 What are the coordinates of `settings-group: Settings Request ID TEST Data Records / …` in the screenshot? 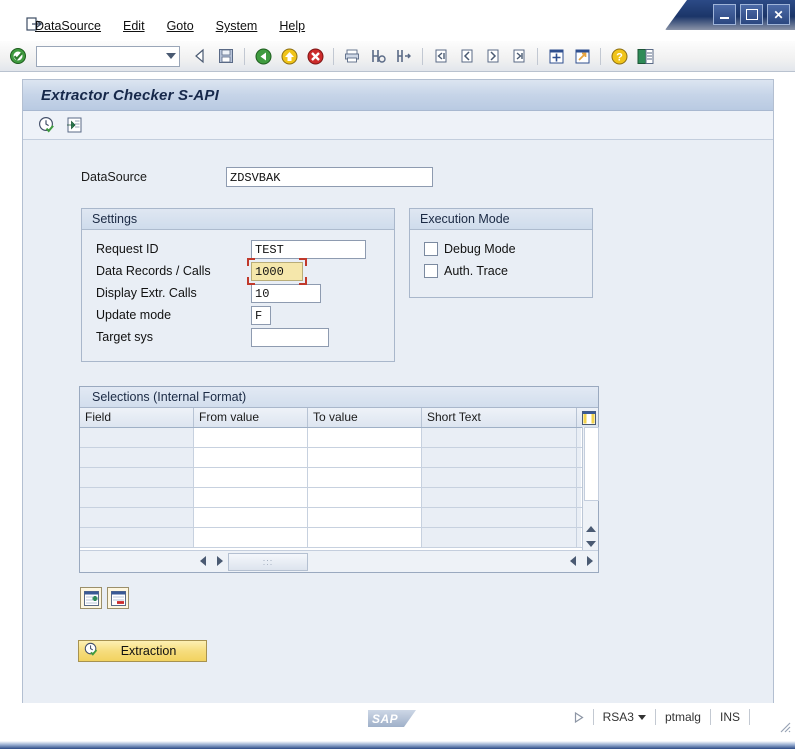 It's located at (238, 285).